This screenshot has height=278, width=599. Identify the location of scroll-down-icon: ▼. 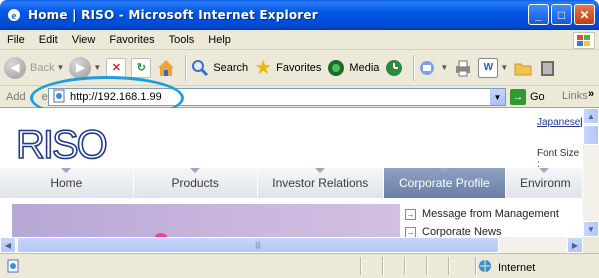
(591, 229).